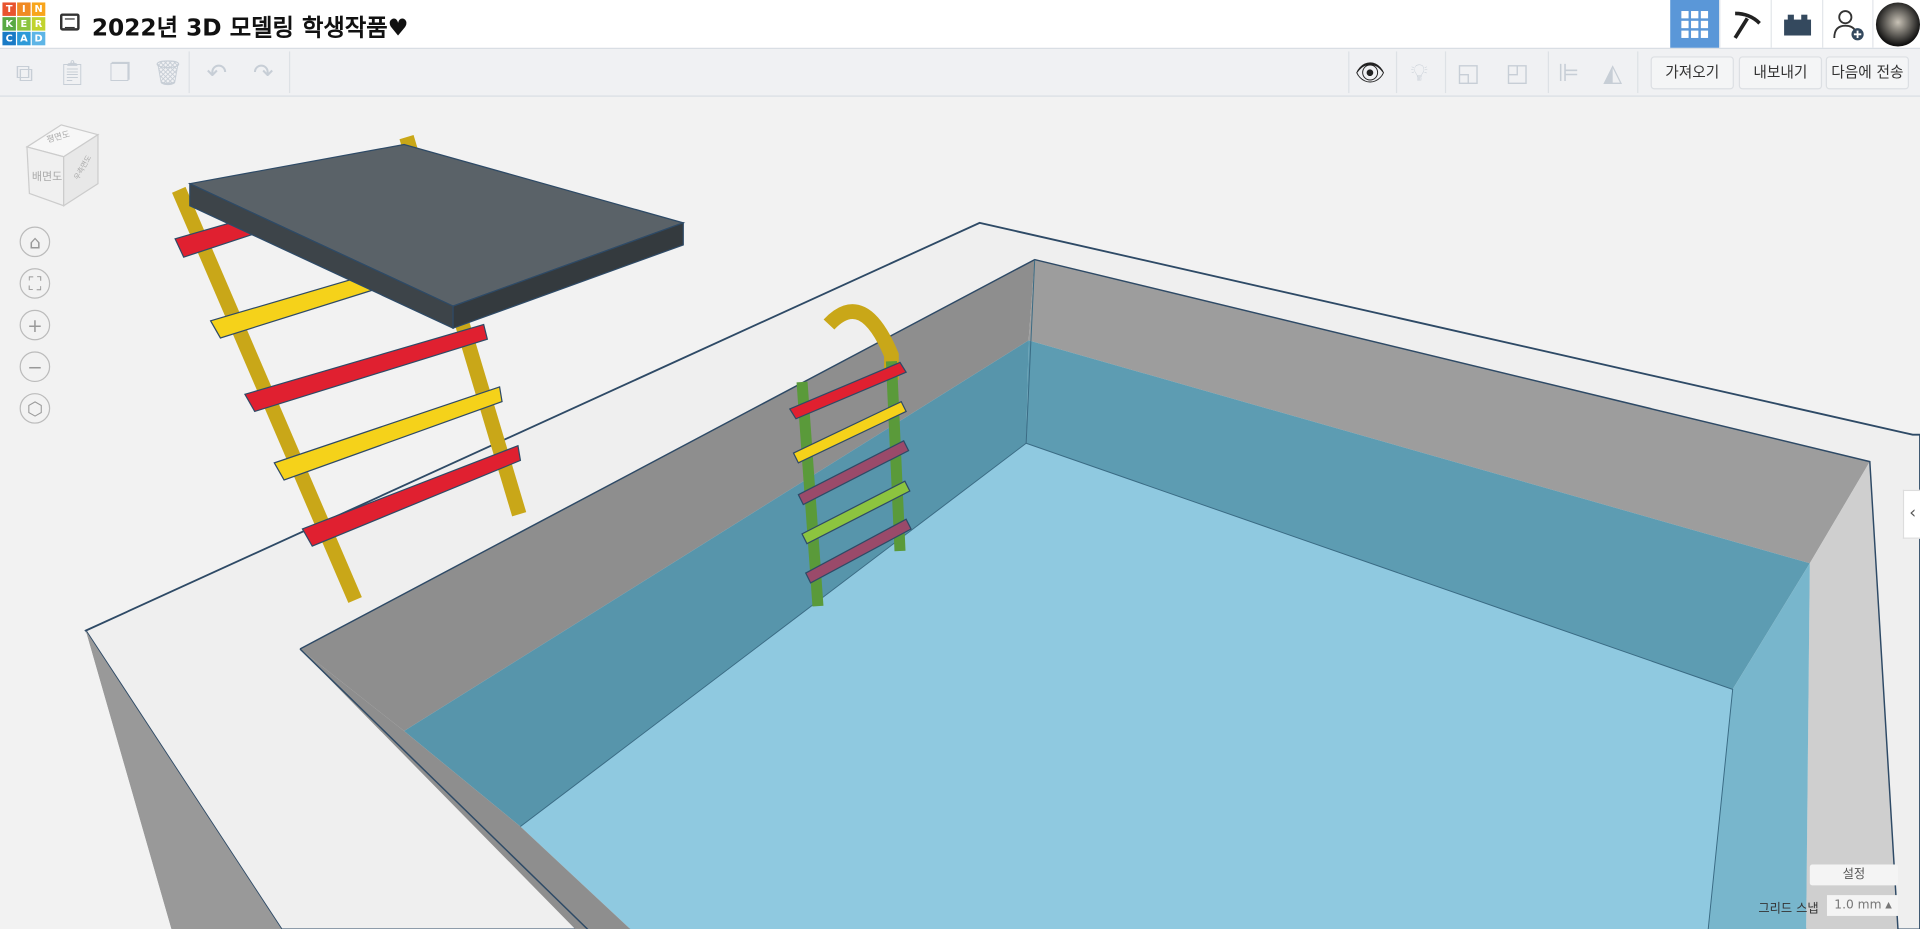  I want to click on design-title: 2022년 3D 모델링 학생작품♥, so click(250, 26).